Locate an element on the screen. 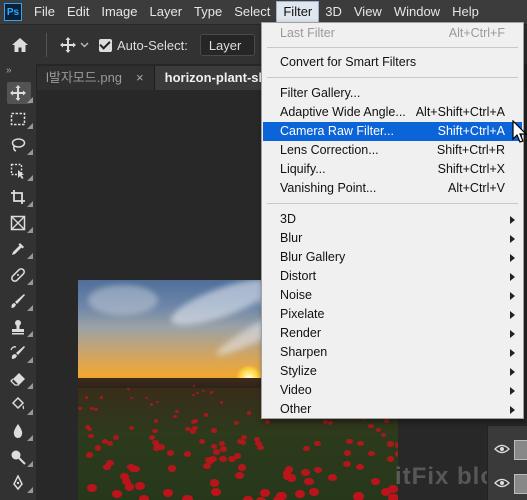  menu-item-blur: Blur is located at coordinates (392, 238).